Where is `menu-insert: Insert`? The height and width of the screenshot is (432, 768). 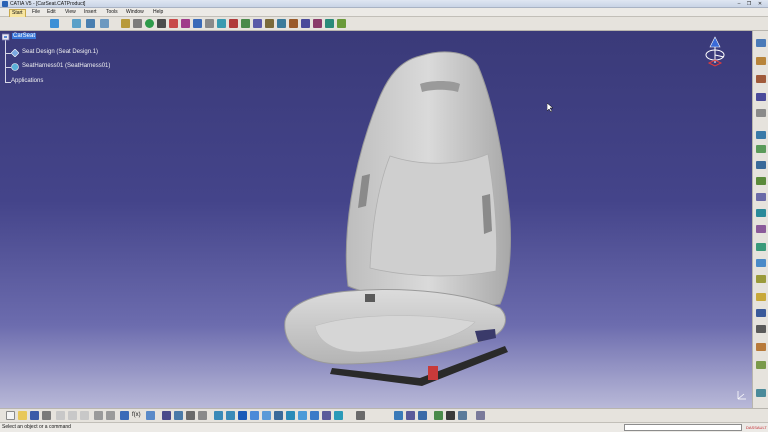 menu-insert: Insert is located at coordinates (90, 12).